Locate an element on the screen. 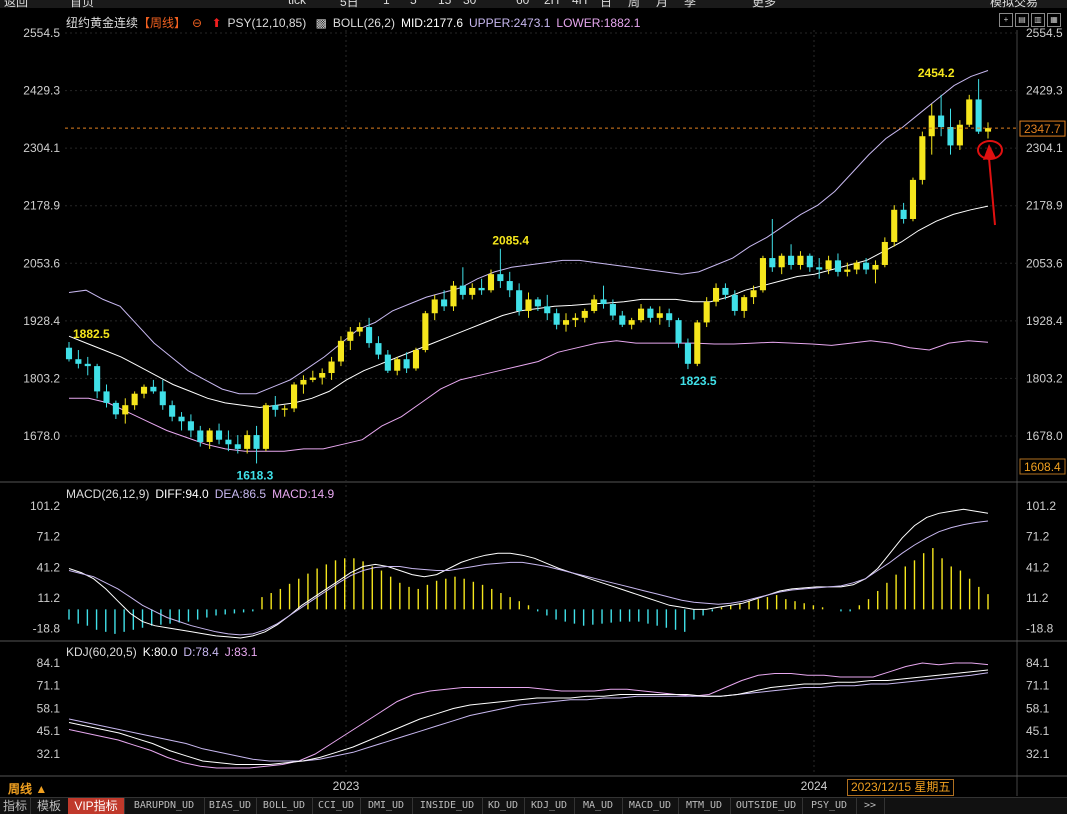  macd-name: MACD(26,12,9) is located at coordinates (107, 494).